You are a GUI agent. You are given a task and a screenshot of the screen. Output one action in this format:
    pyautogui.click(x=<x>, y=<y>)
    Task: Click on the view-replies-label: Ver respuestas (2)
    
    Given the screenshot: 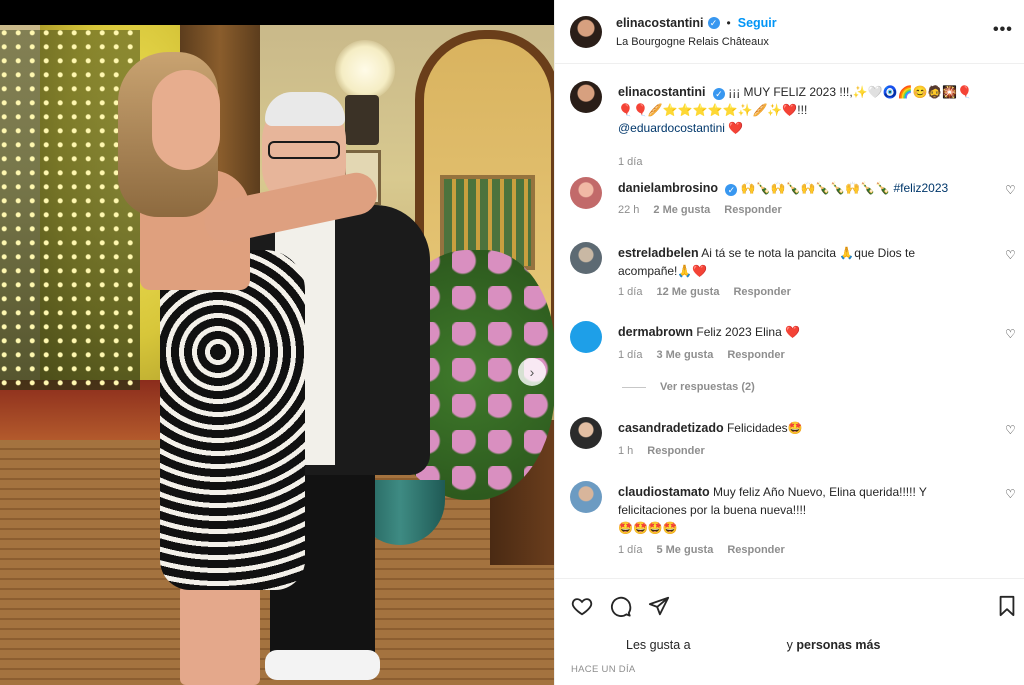 What is the action you would take?
    pyautogui.click(x=707, y=387)
    